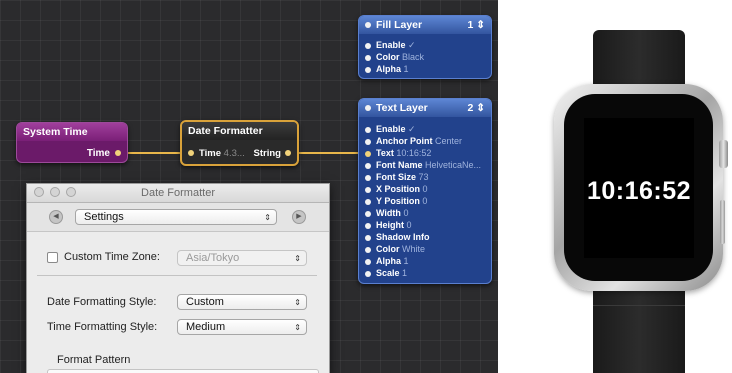 Image resolution: width=732 pixels, height=373 pixels. Describe the element at coordinates (414, 153) in the screenshot. I see `input-value: 10:16:52` at that location.